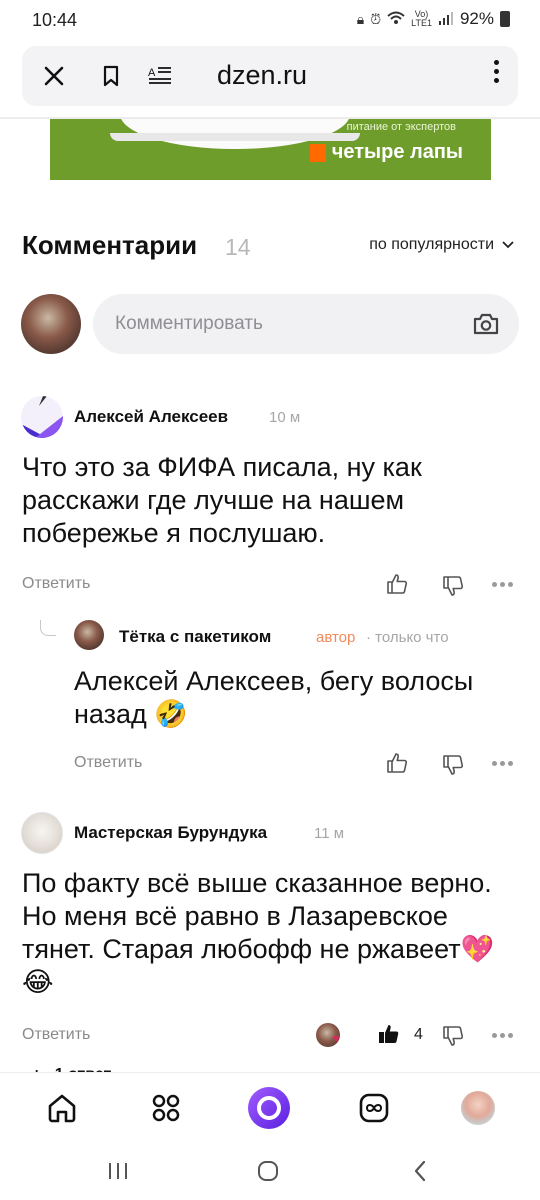  I want to click on comment-input: Комментировать, so click(306, 324).